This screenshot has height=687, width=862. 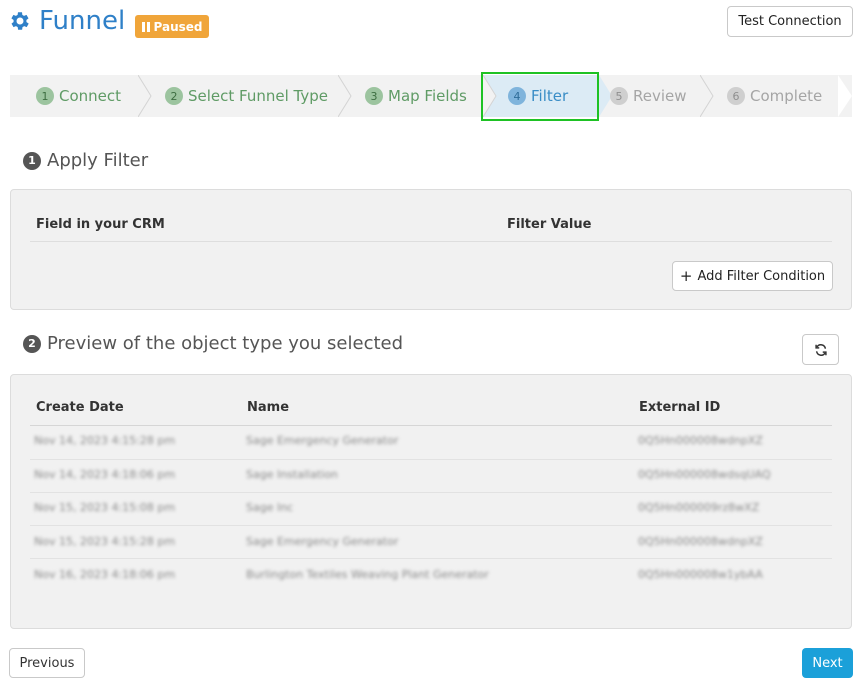 I want to click on column-header-external-id: External ID, so click(x=680, y=407).